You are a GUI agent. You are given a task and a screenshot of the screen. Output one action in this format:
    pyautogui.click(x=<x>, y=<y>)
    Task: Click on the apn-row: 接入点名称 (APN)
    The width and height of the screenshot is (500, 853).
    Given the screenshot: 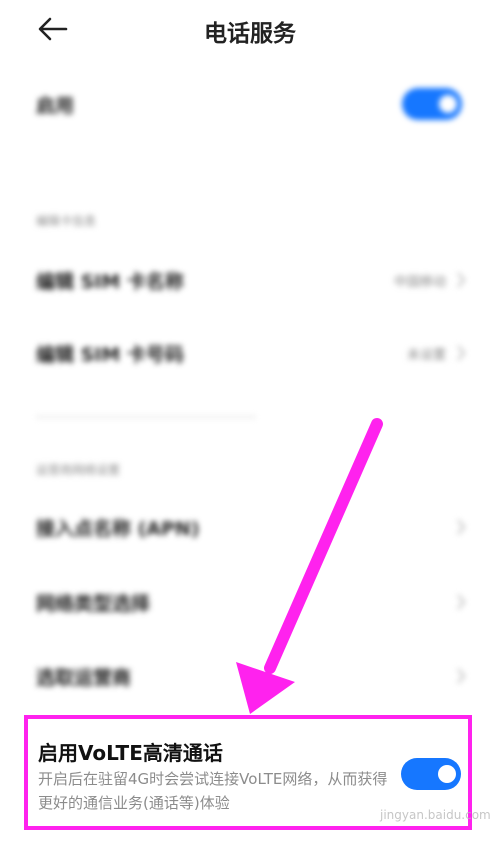 What is the action you would take?
    pyautogui.click(x=251, y=527)
    